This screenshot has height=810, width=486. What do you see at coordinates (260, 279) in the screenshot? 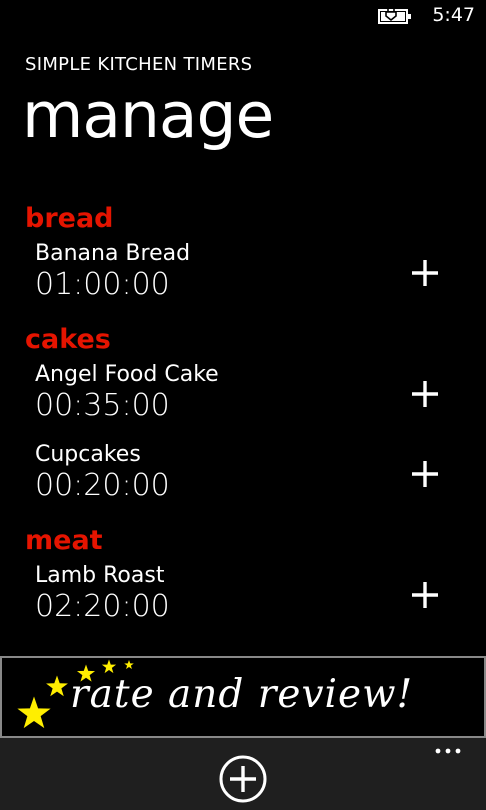
I see `timer-item: Banana Bread 01:00:00` at bounding box center [260, 279].